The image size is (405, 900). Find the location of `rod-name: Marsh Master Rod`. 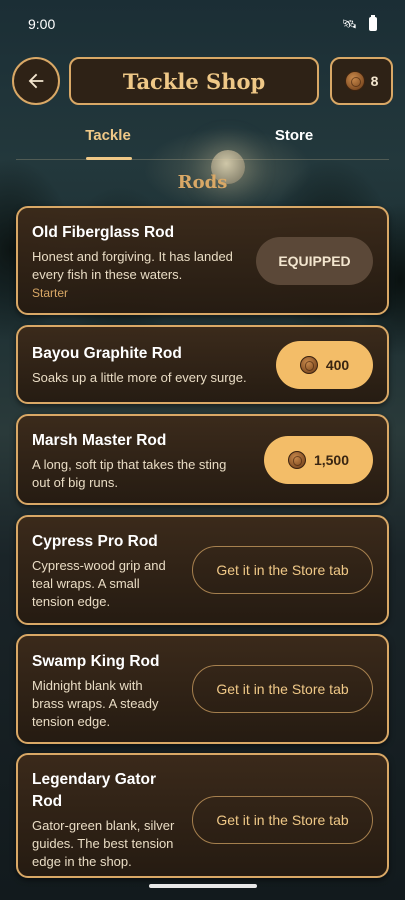

rod-name: Marsh Master Rod is located at coordinates (99, 440).